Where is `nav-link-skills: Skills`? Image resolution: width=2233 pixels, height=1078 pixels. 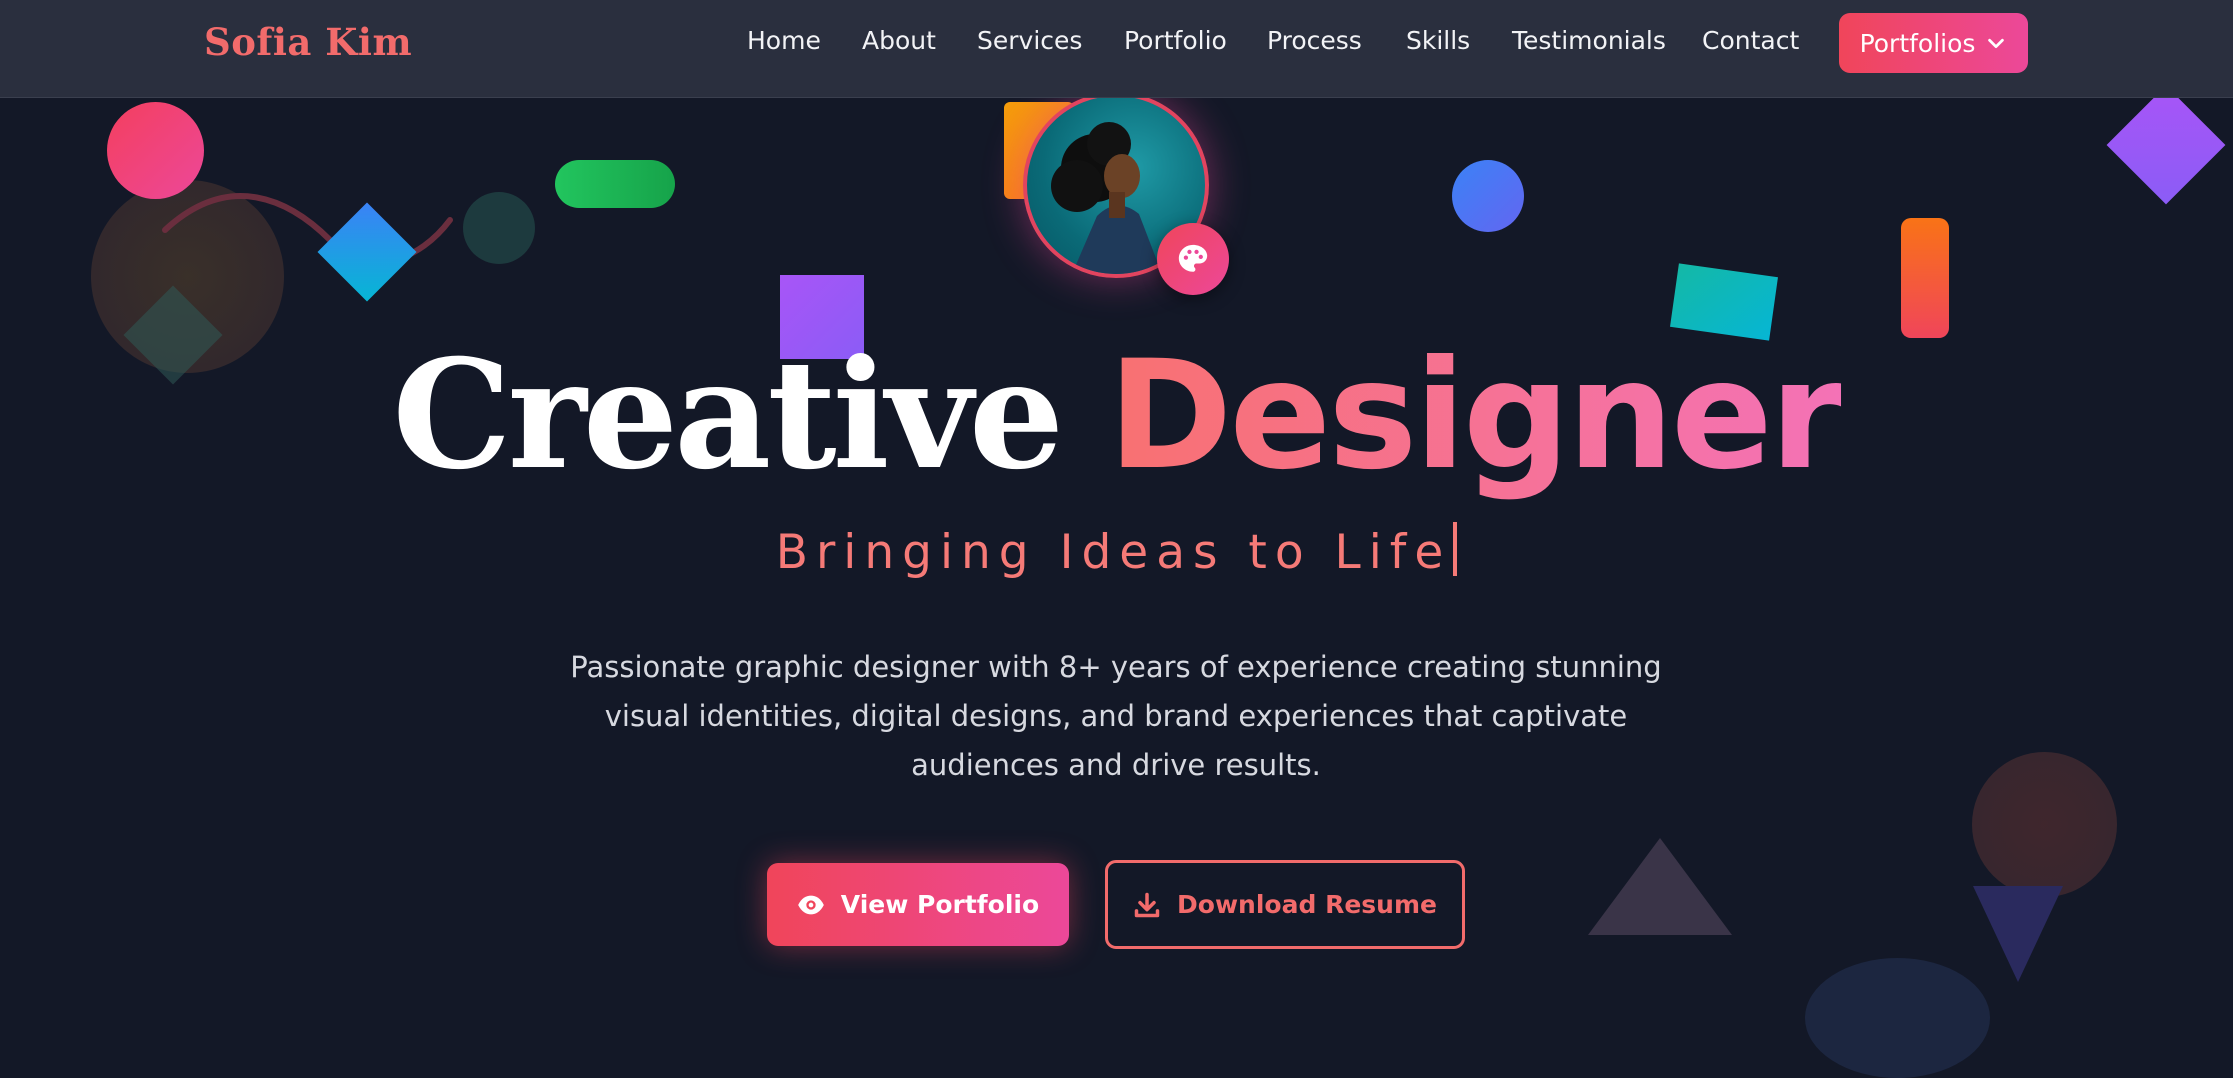 nav-link-skills: Skills is located at coordinates (1438, 40).